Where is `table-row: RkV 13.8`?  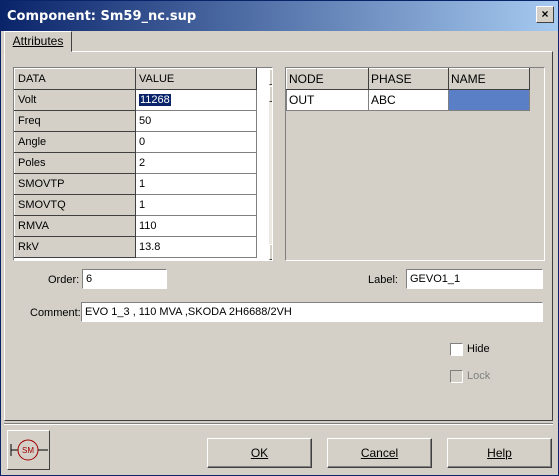
table-row: RkV 13.8 is located at coordinates (135, 247).